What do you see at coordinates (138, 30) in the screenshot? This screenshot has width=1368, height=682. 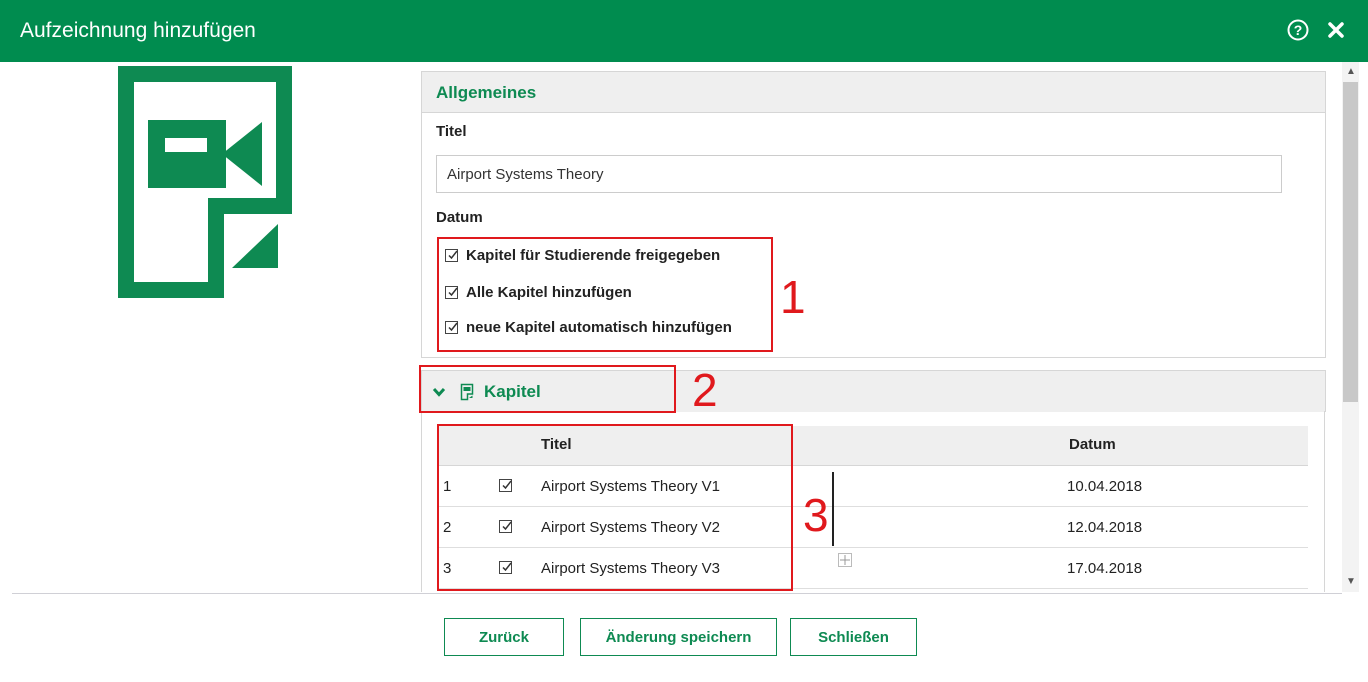 I see `window-title: Aufzeichnung hinzufügen` at bounding box center [138, 30].